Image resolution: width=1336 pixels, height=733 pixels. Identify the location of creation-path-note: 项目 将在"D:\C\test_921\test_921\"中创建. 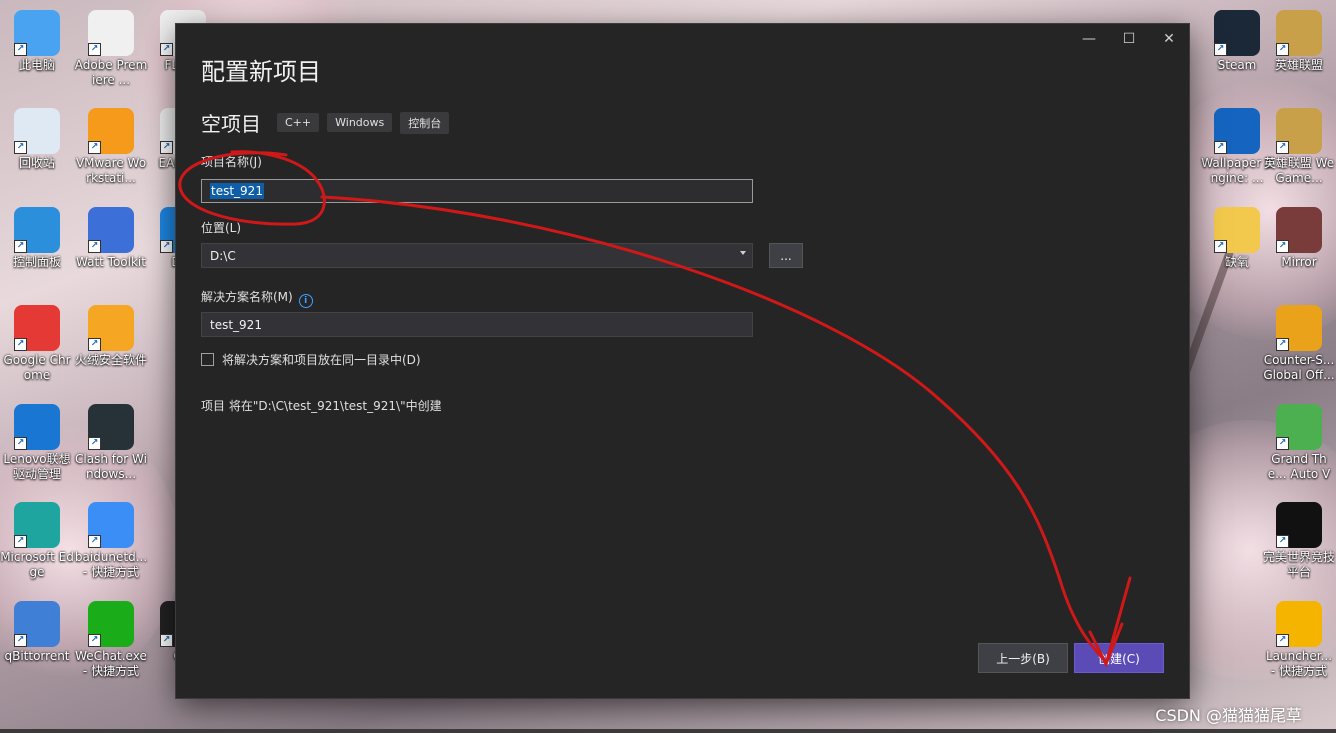
(321, 406).